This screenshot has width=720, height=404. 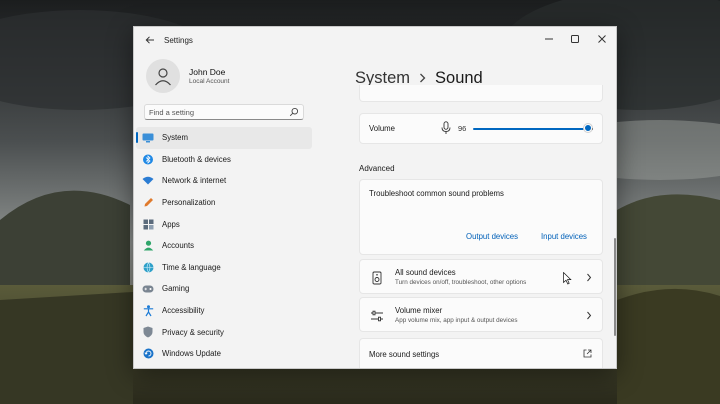 I want to click on sidebar-item-label: Bluetooth & devices, so click(x=196, y=159).